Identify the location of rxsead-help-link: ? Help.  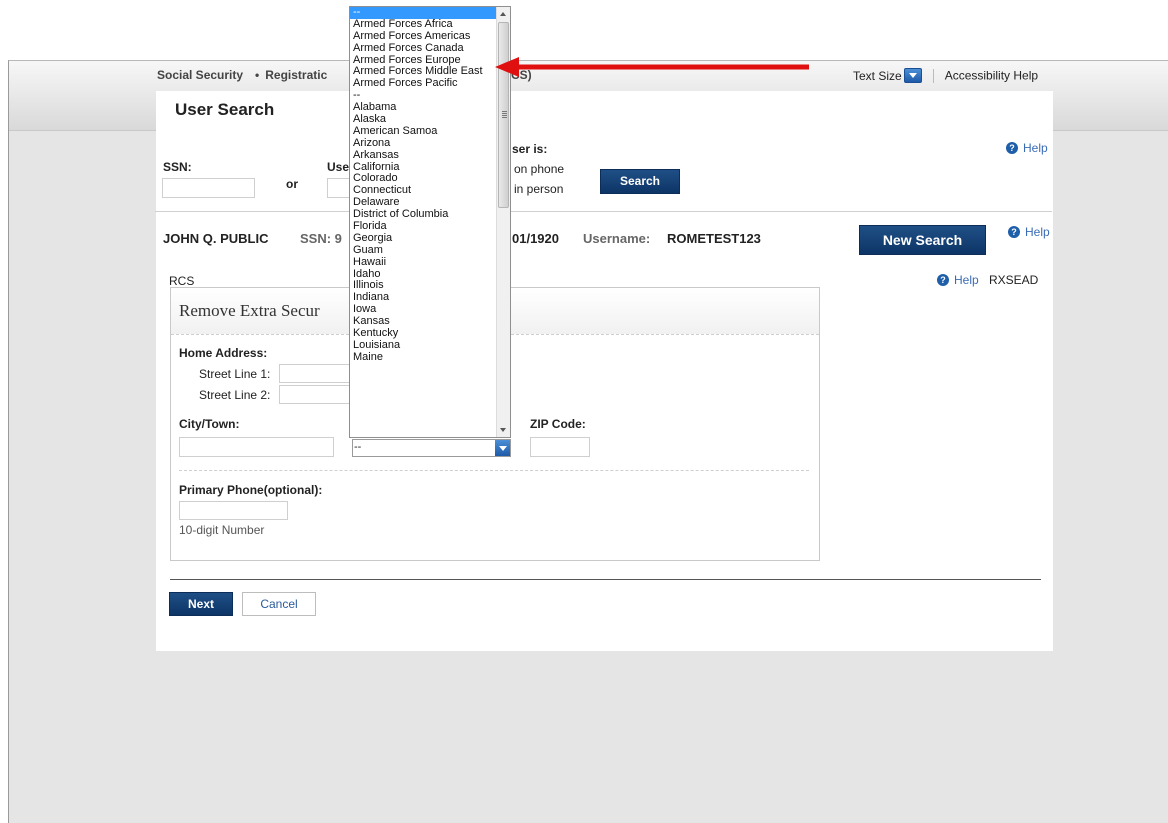
(958, 280).